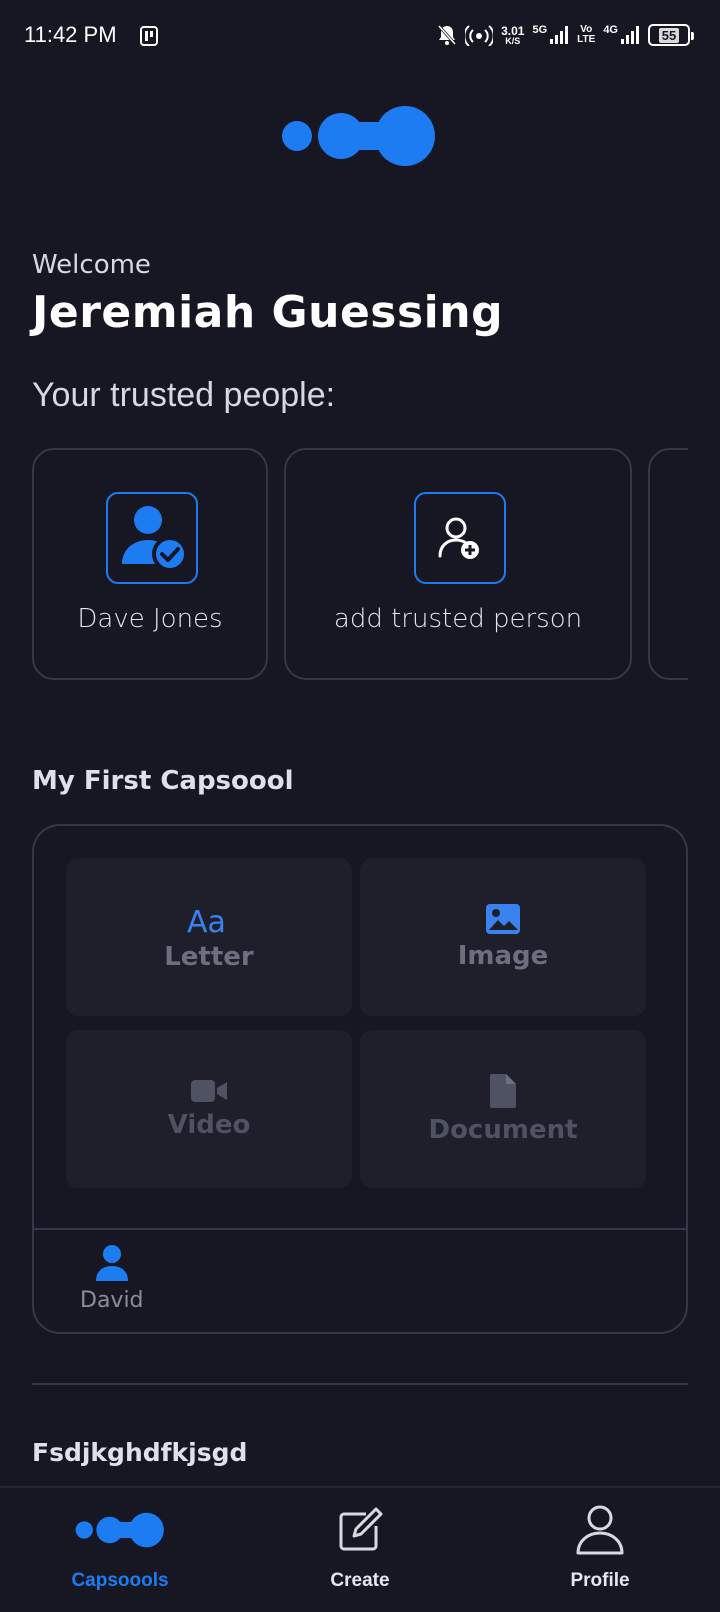  I want to click on capsule-recipient: David, so click(112, 1278).